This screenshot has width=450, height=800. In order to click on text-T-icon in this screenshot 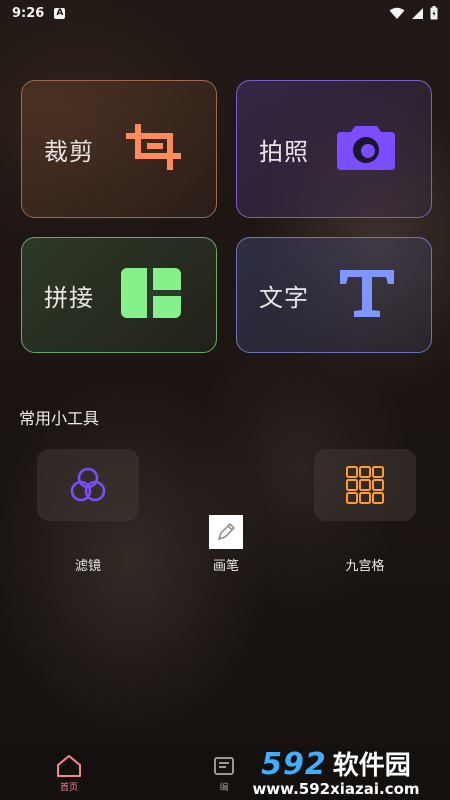, I will do `click(367, 295)`.